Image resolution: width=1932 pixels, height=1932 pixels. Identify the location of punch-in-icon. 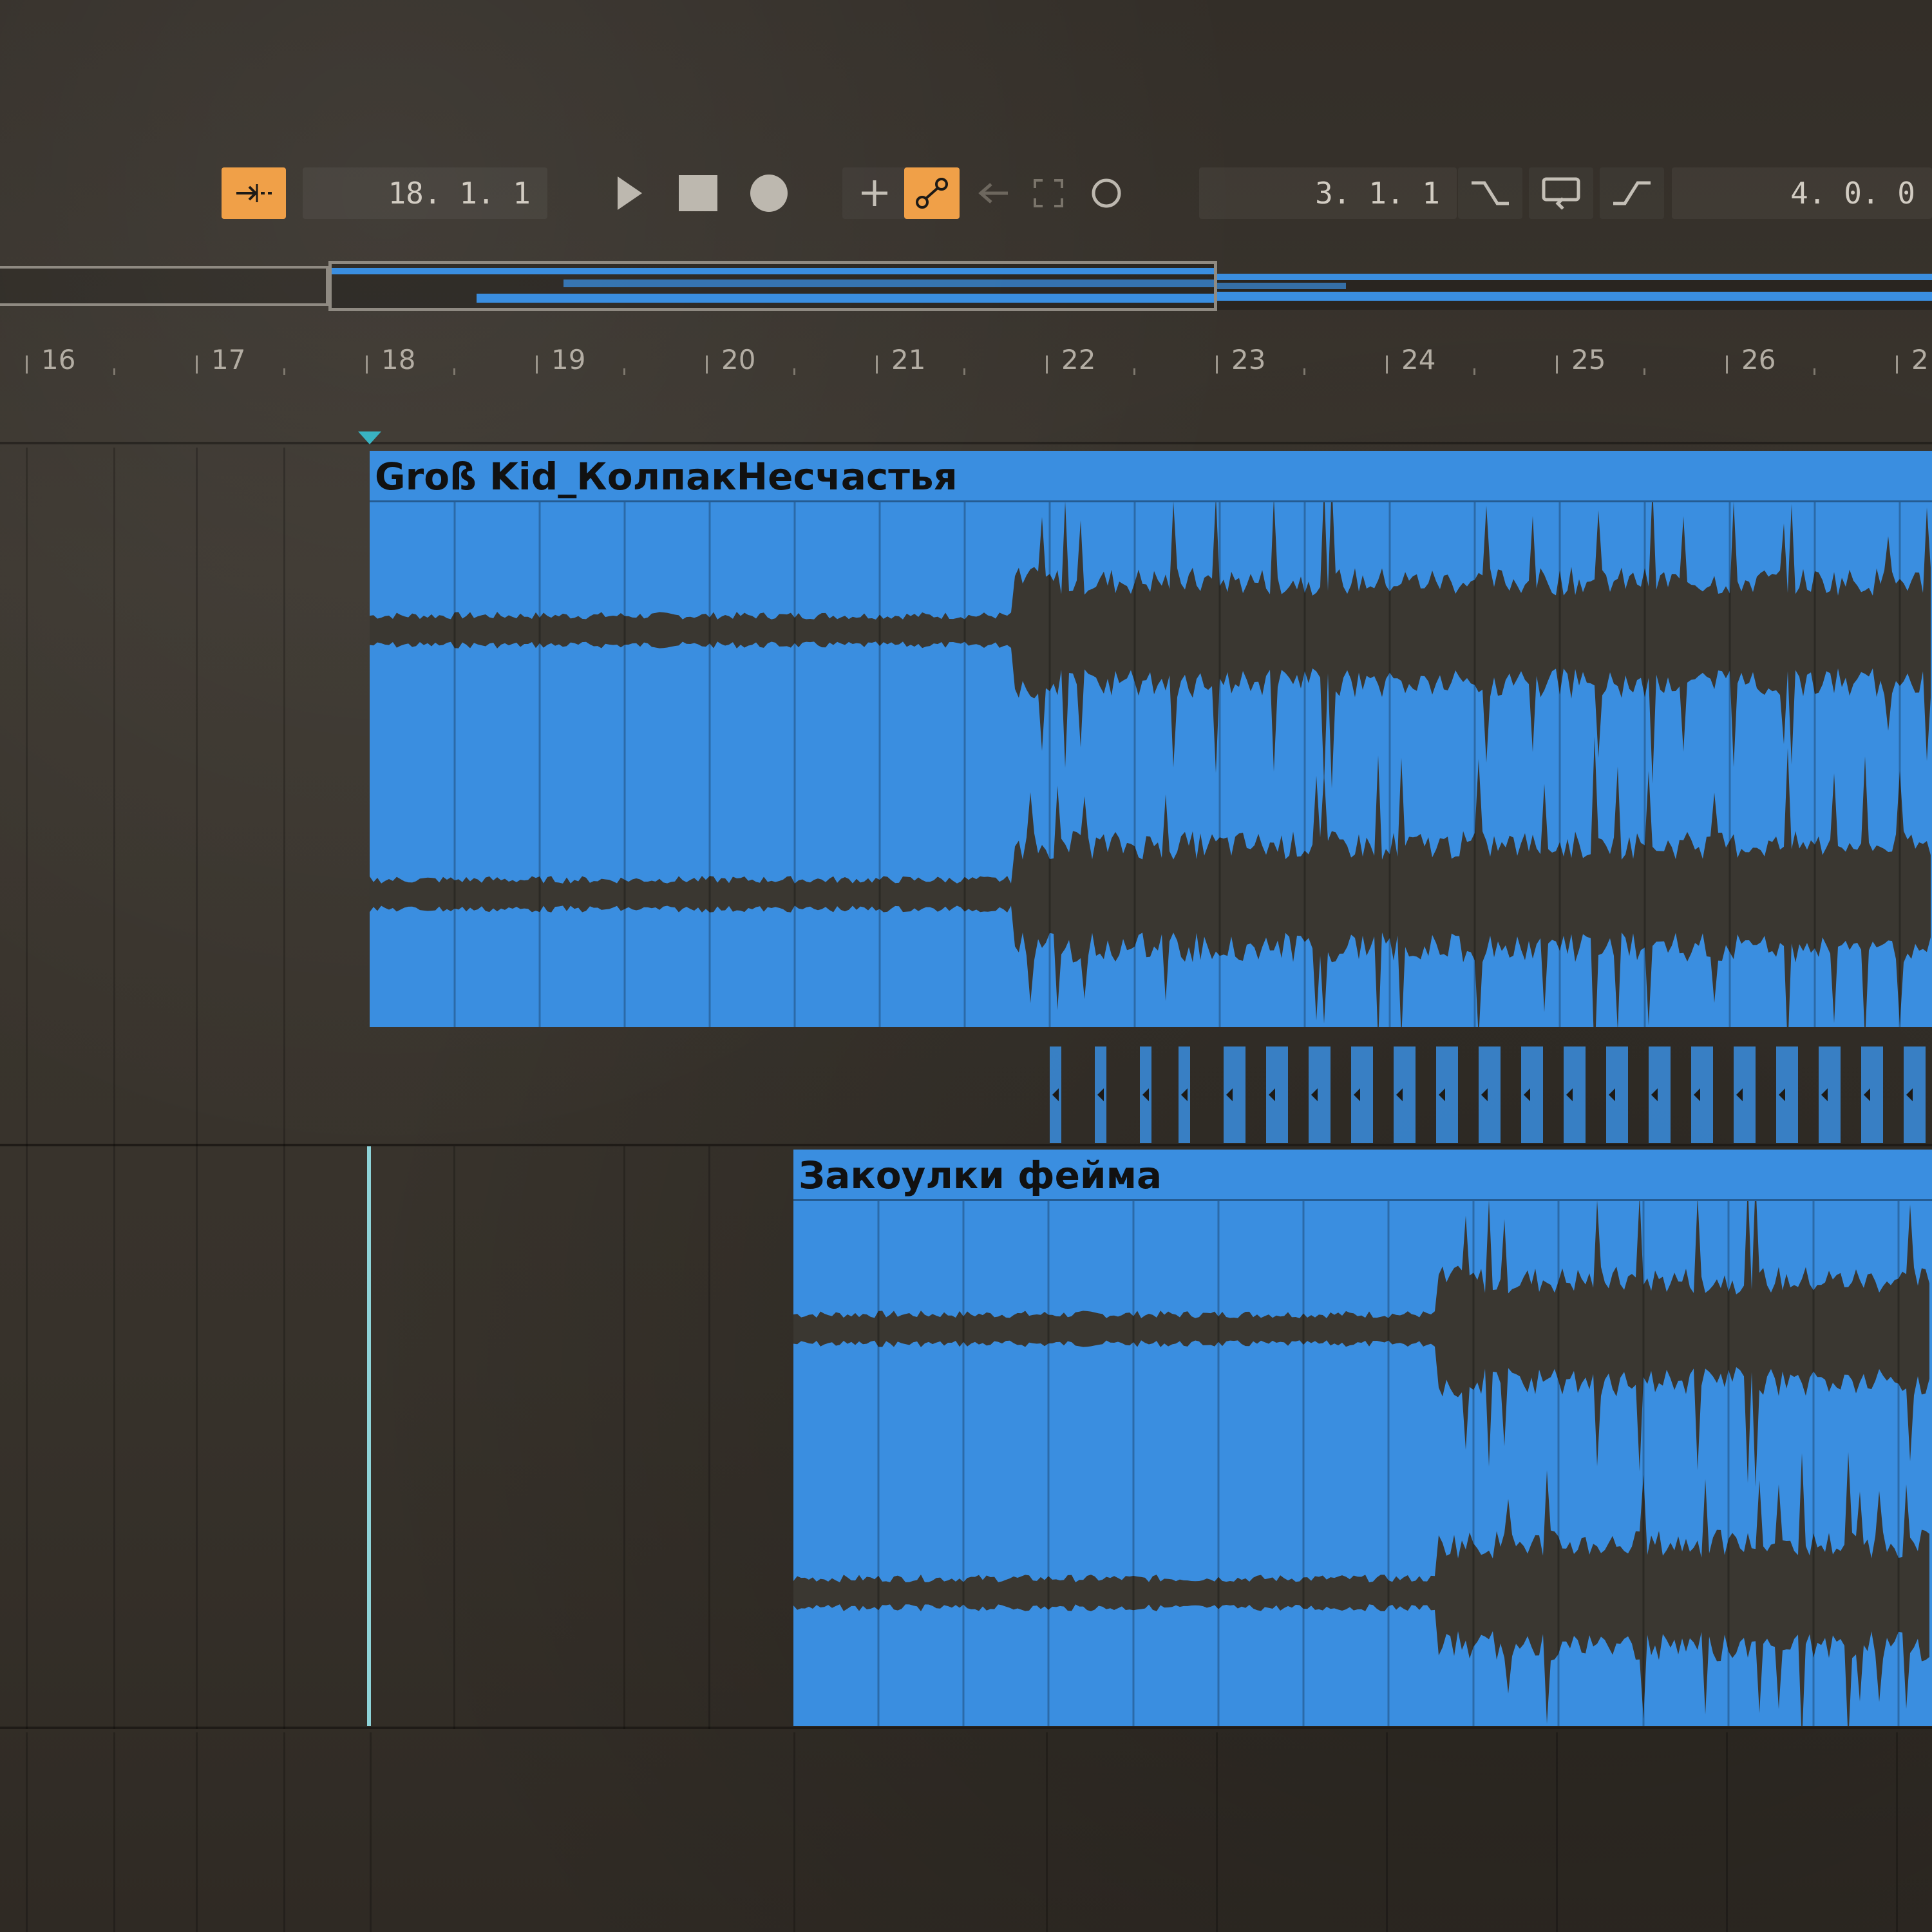
(1490, 193).